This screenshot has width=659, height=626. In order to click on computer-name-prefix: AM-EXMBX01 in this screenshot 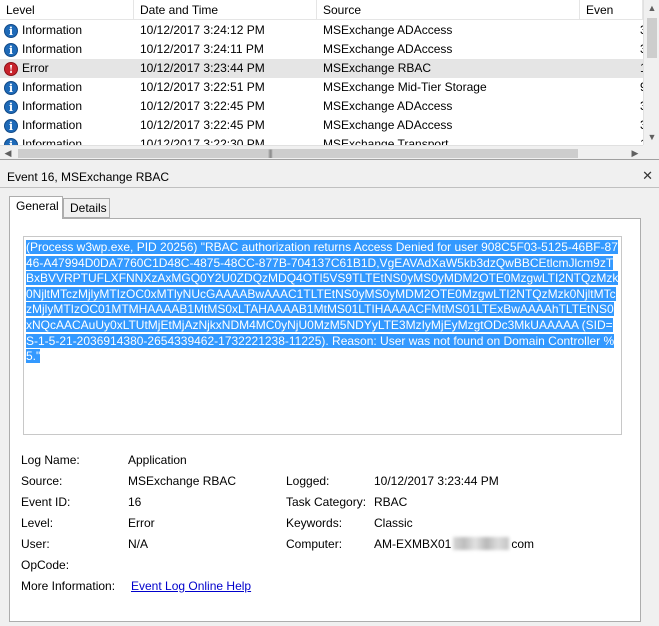, I will do `click(413, 544)`.